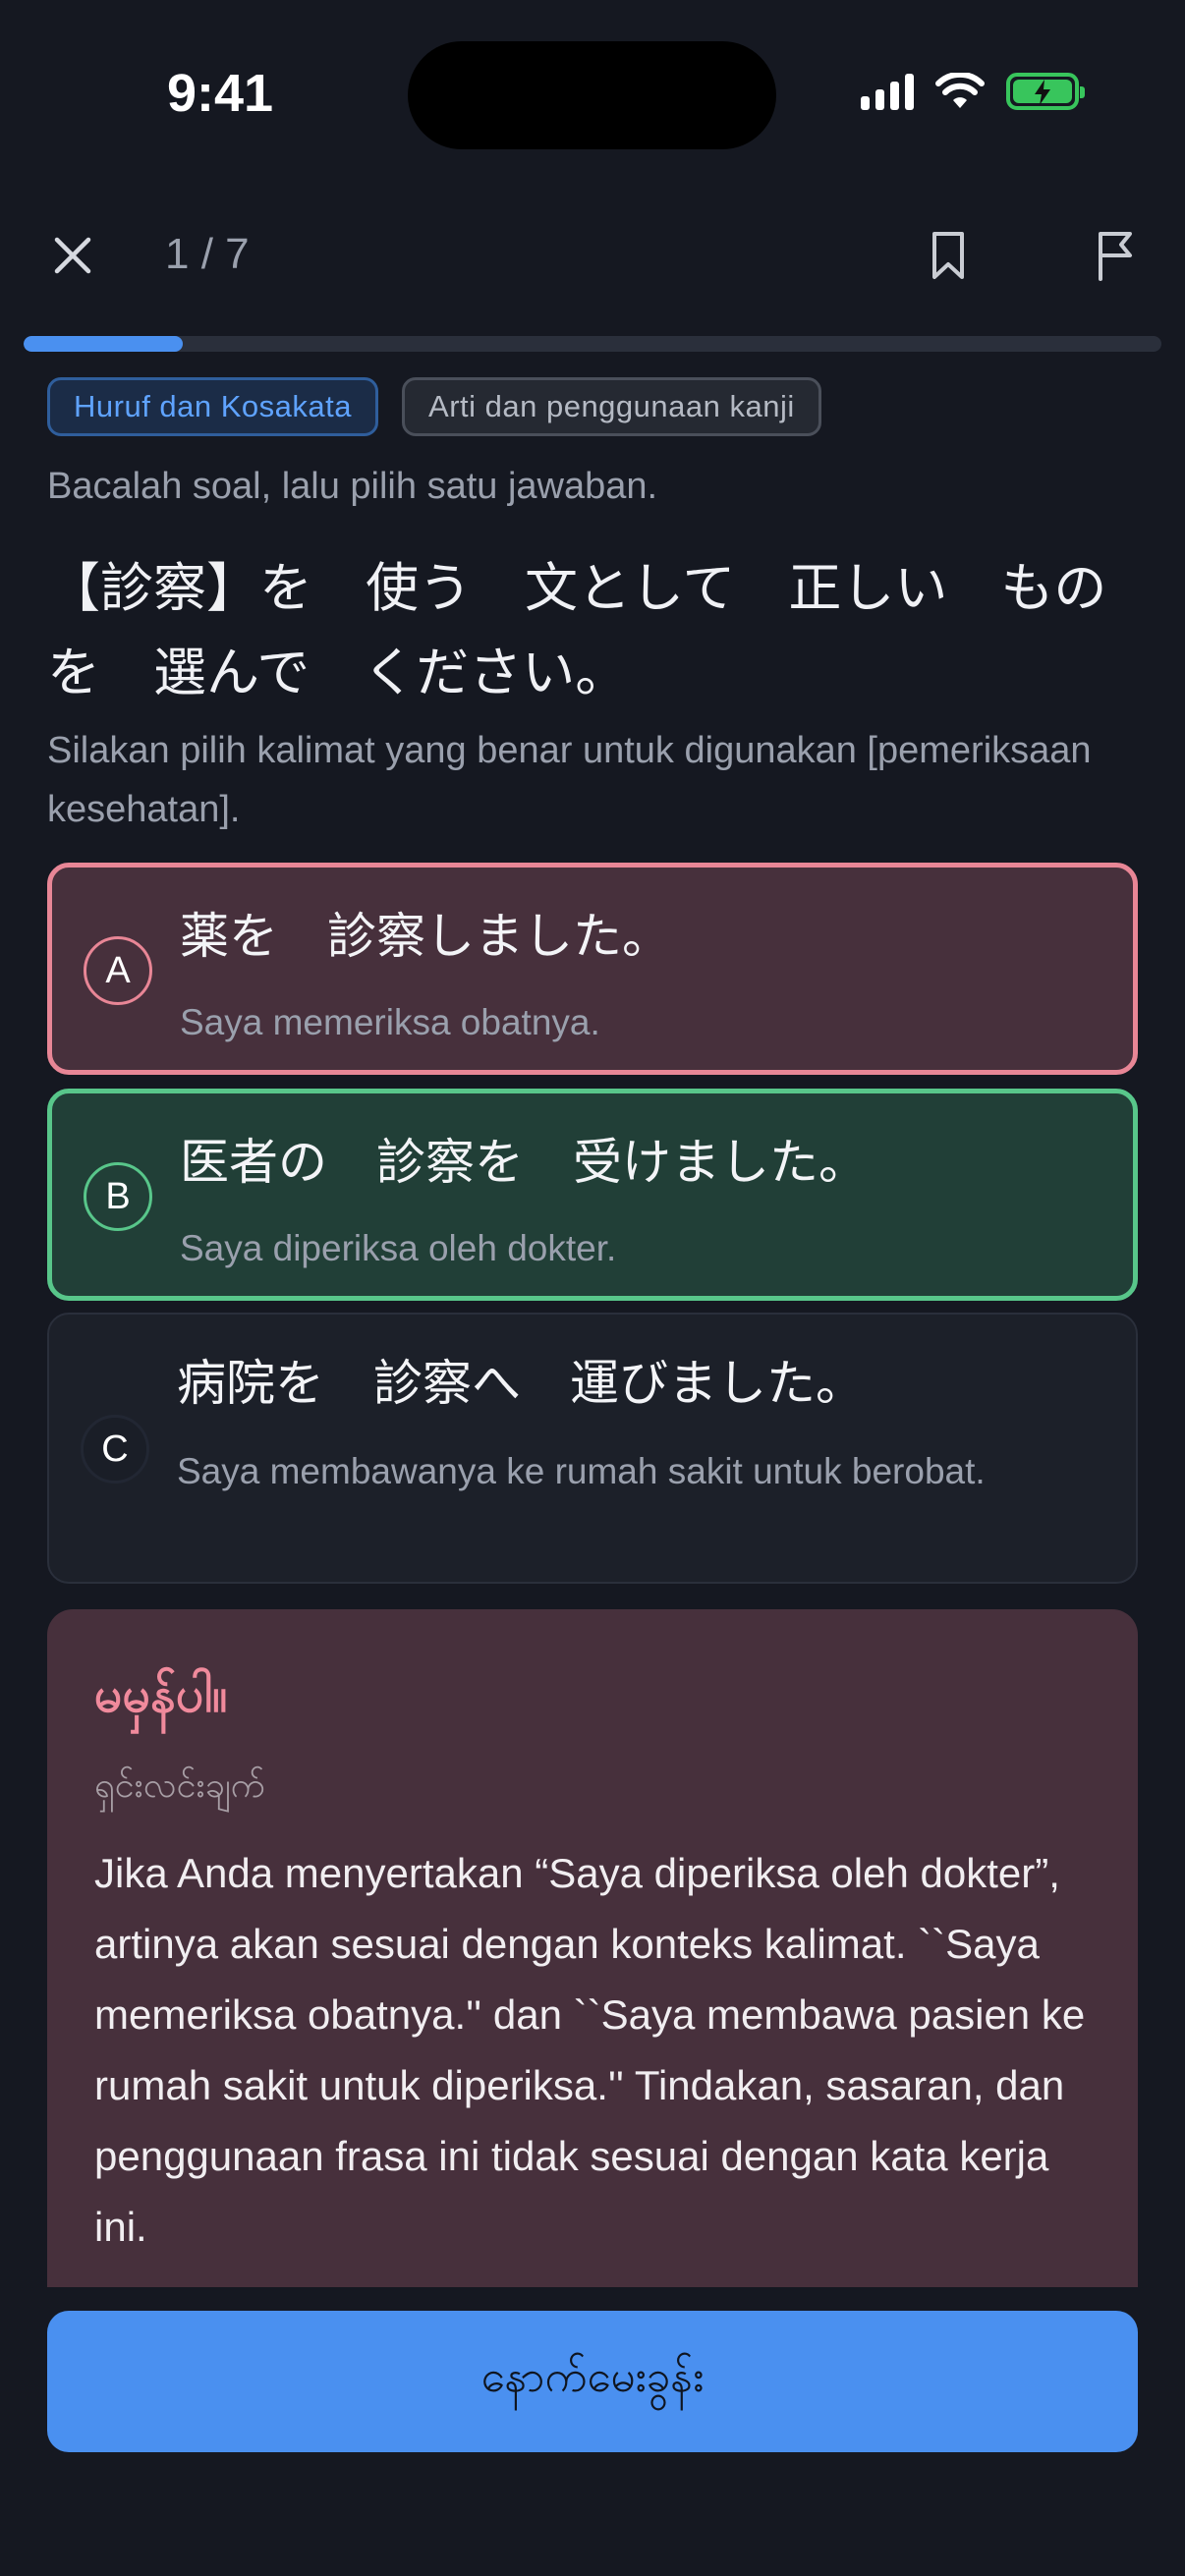 This screenshot has height=2576, width=1185. Describe the element at coordinates (390, 1022) in the screenshot. I see `option-translation: Saya memeriksa obatnya.` at that location.